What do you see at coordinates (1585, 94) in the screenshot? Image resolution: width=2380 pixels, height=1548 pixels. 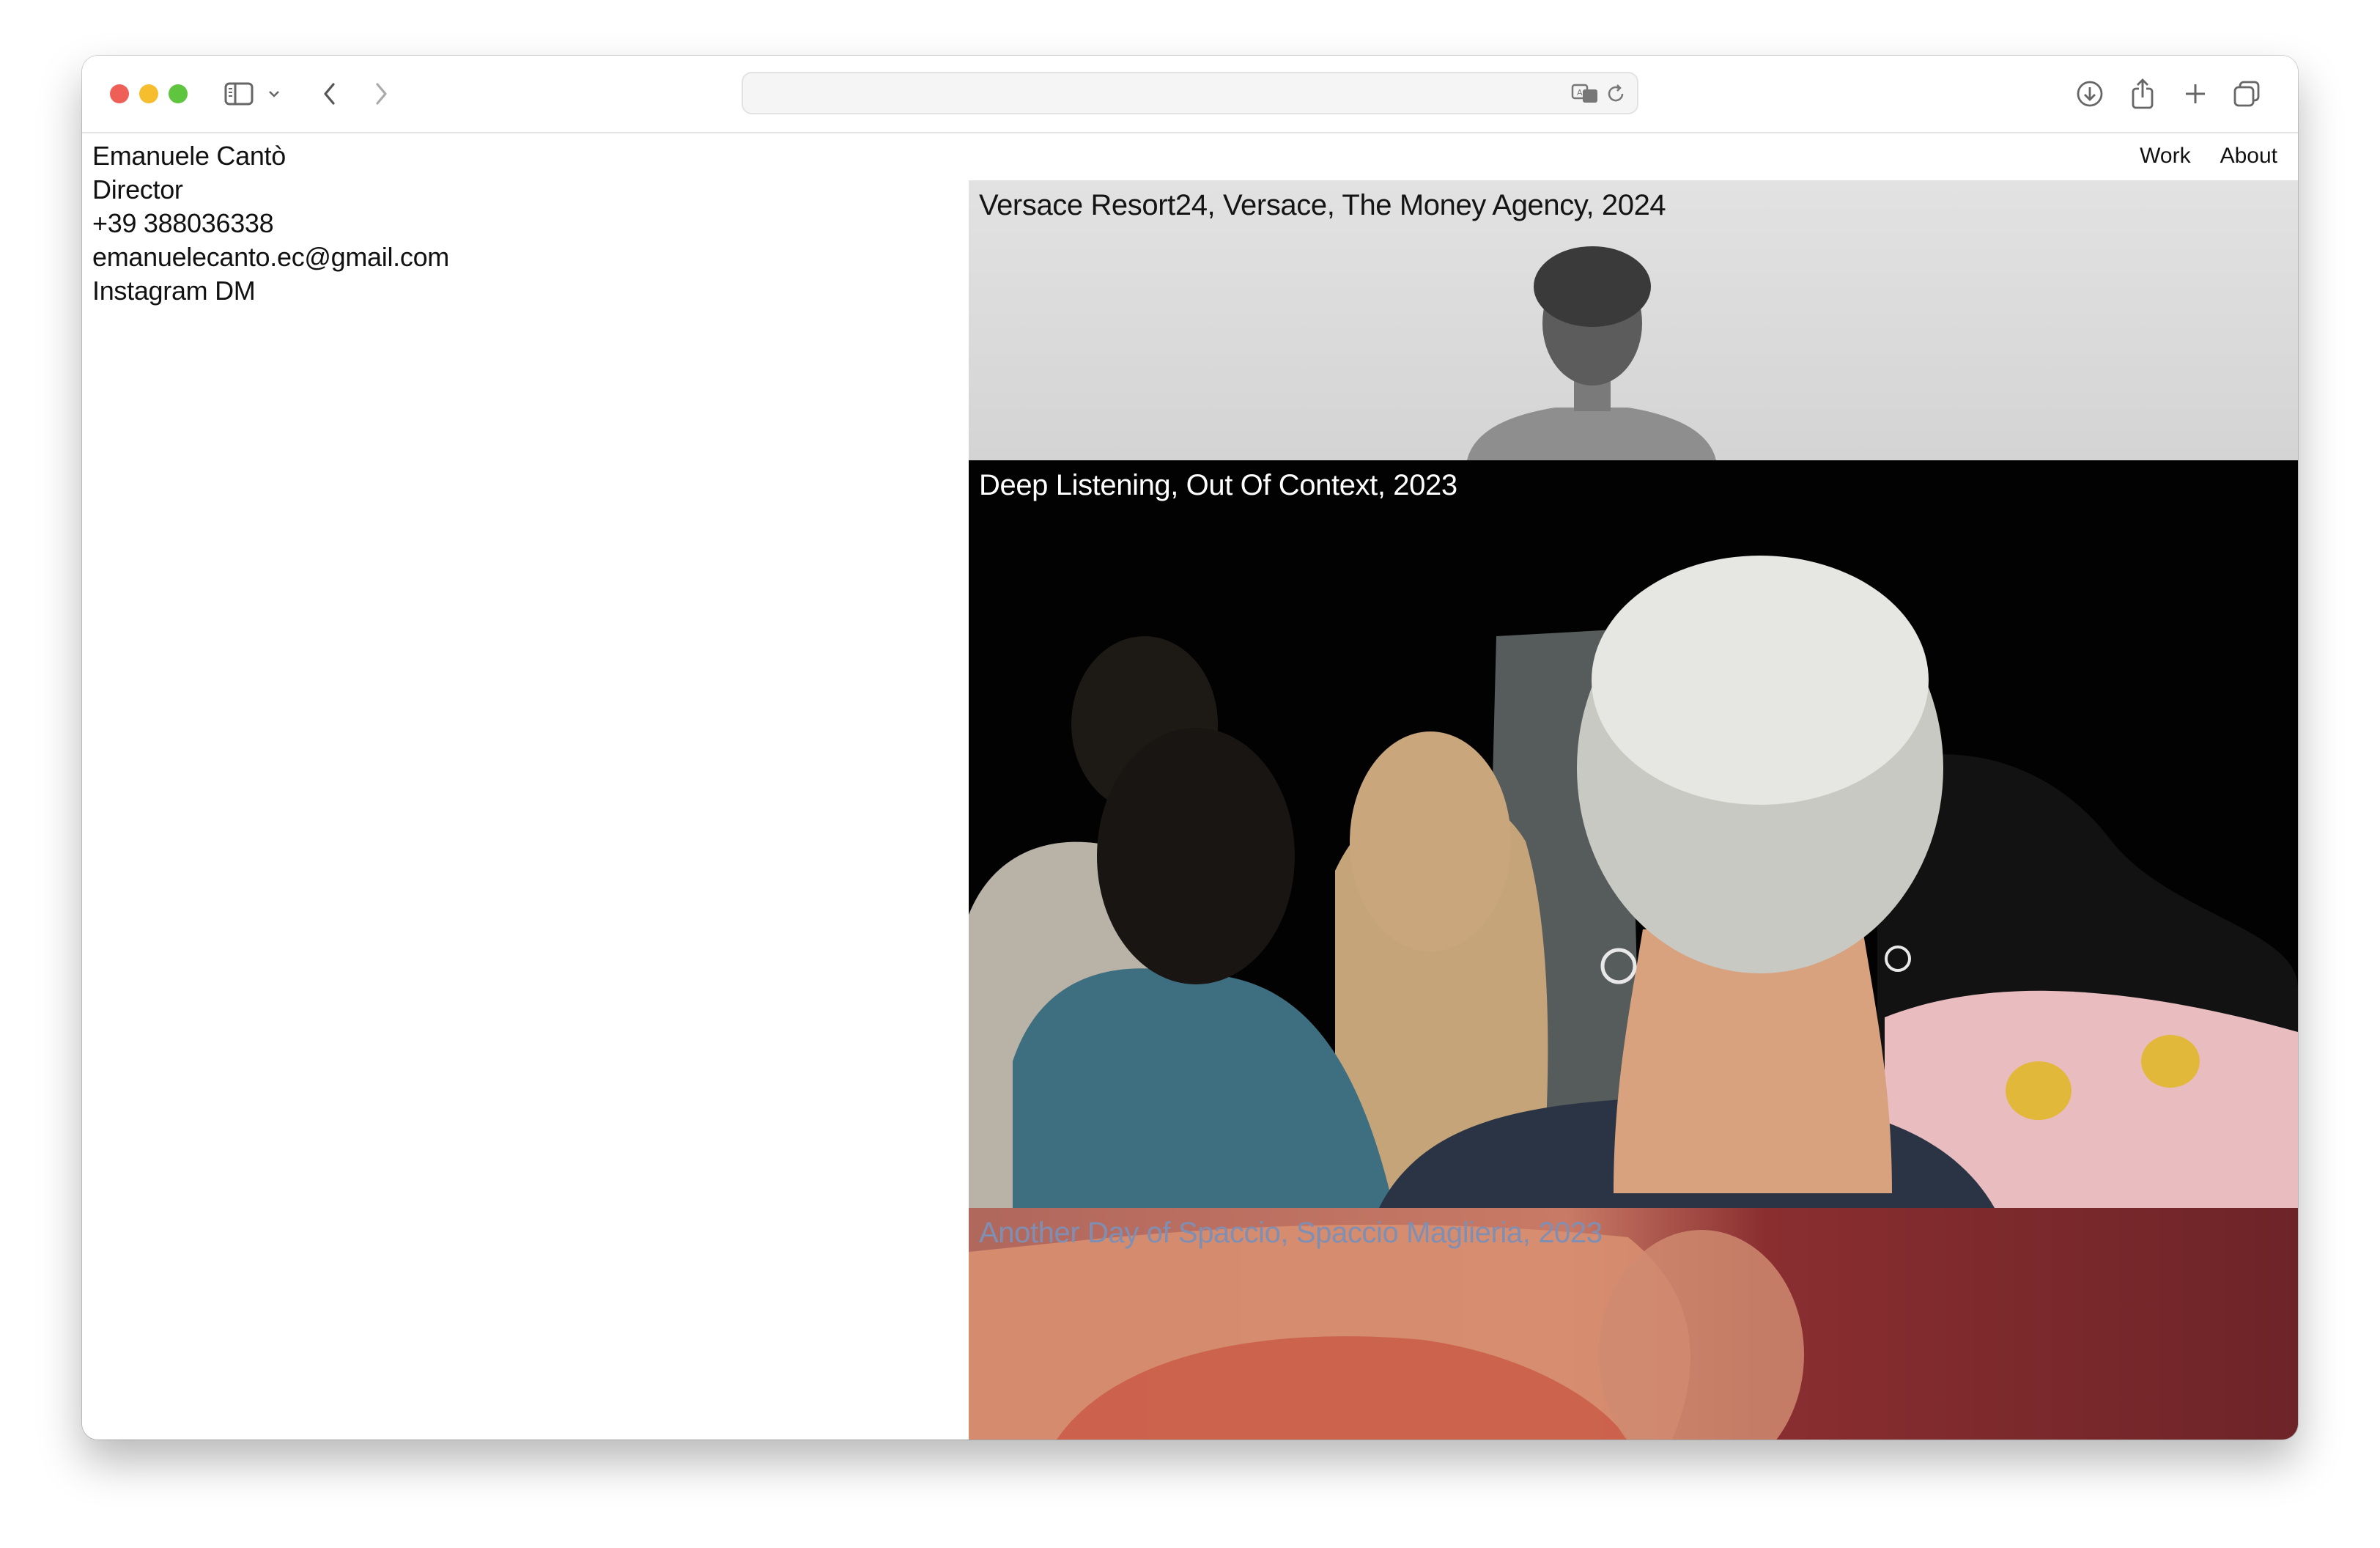 I see `translate-icon: A` at bounding box center [1585, 94].